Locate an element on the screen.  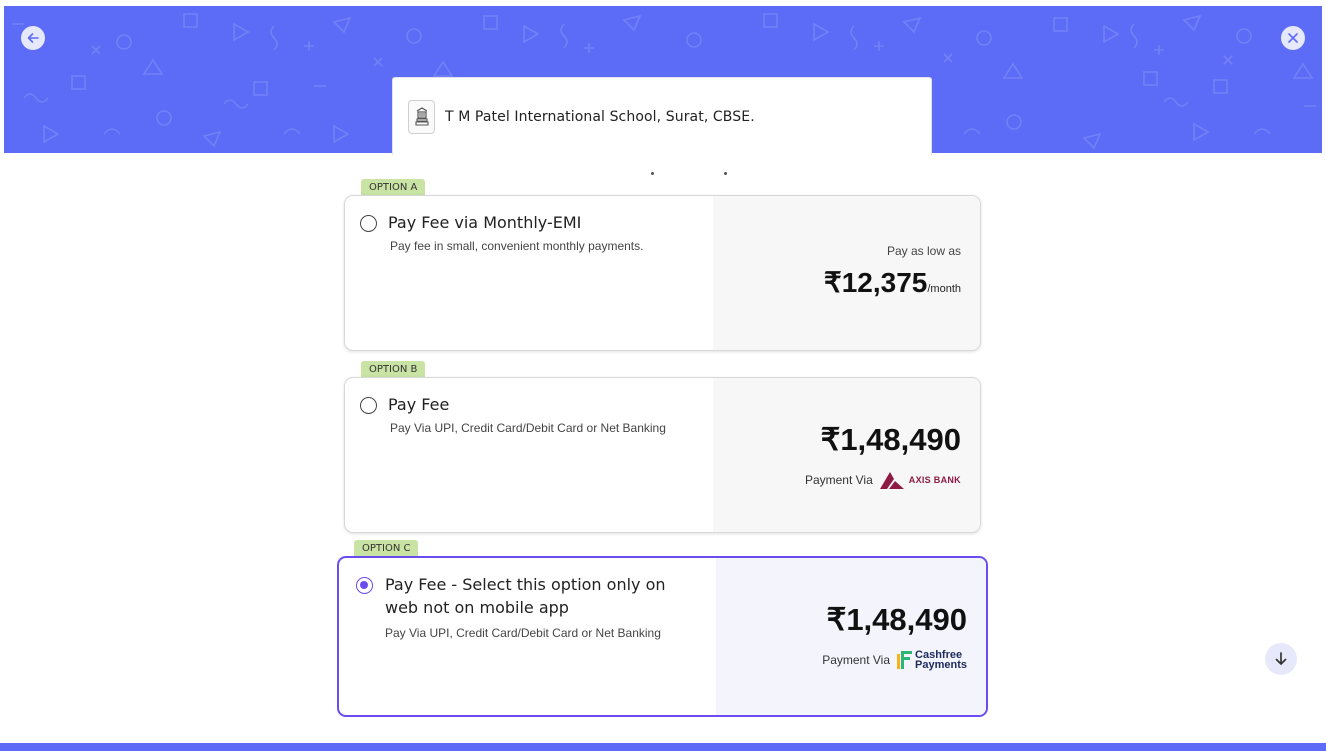
option-b-title: Pay Fee is located at coordinates (419, 404).